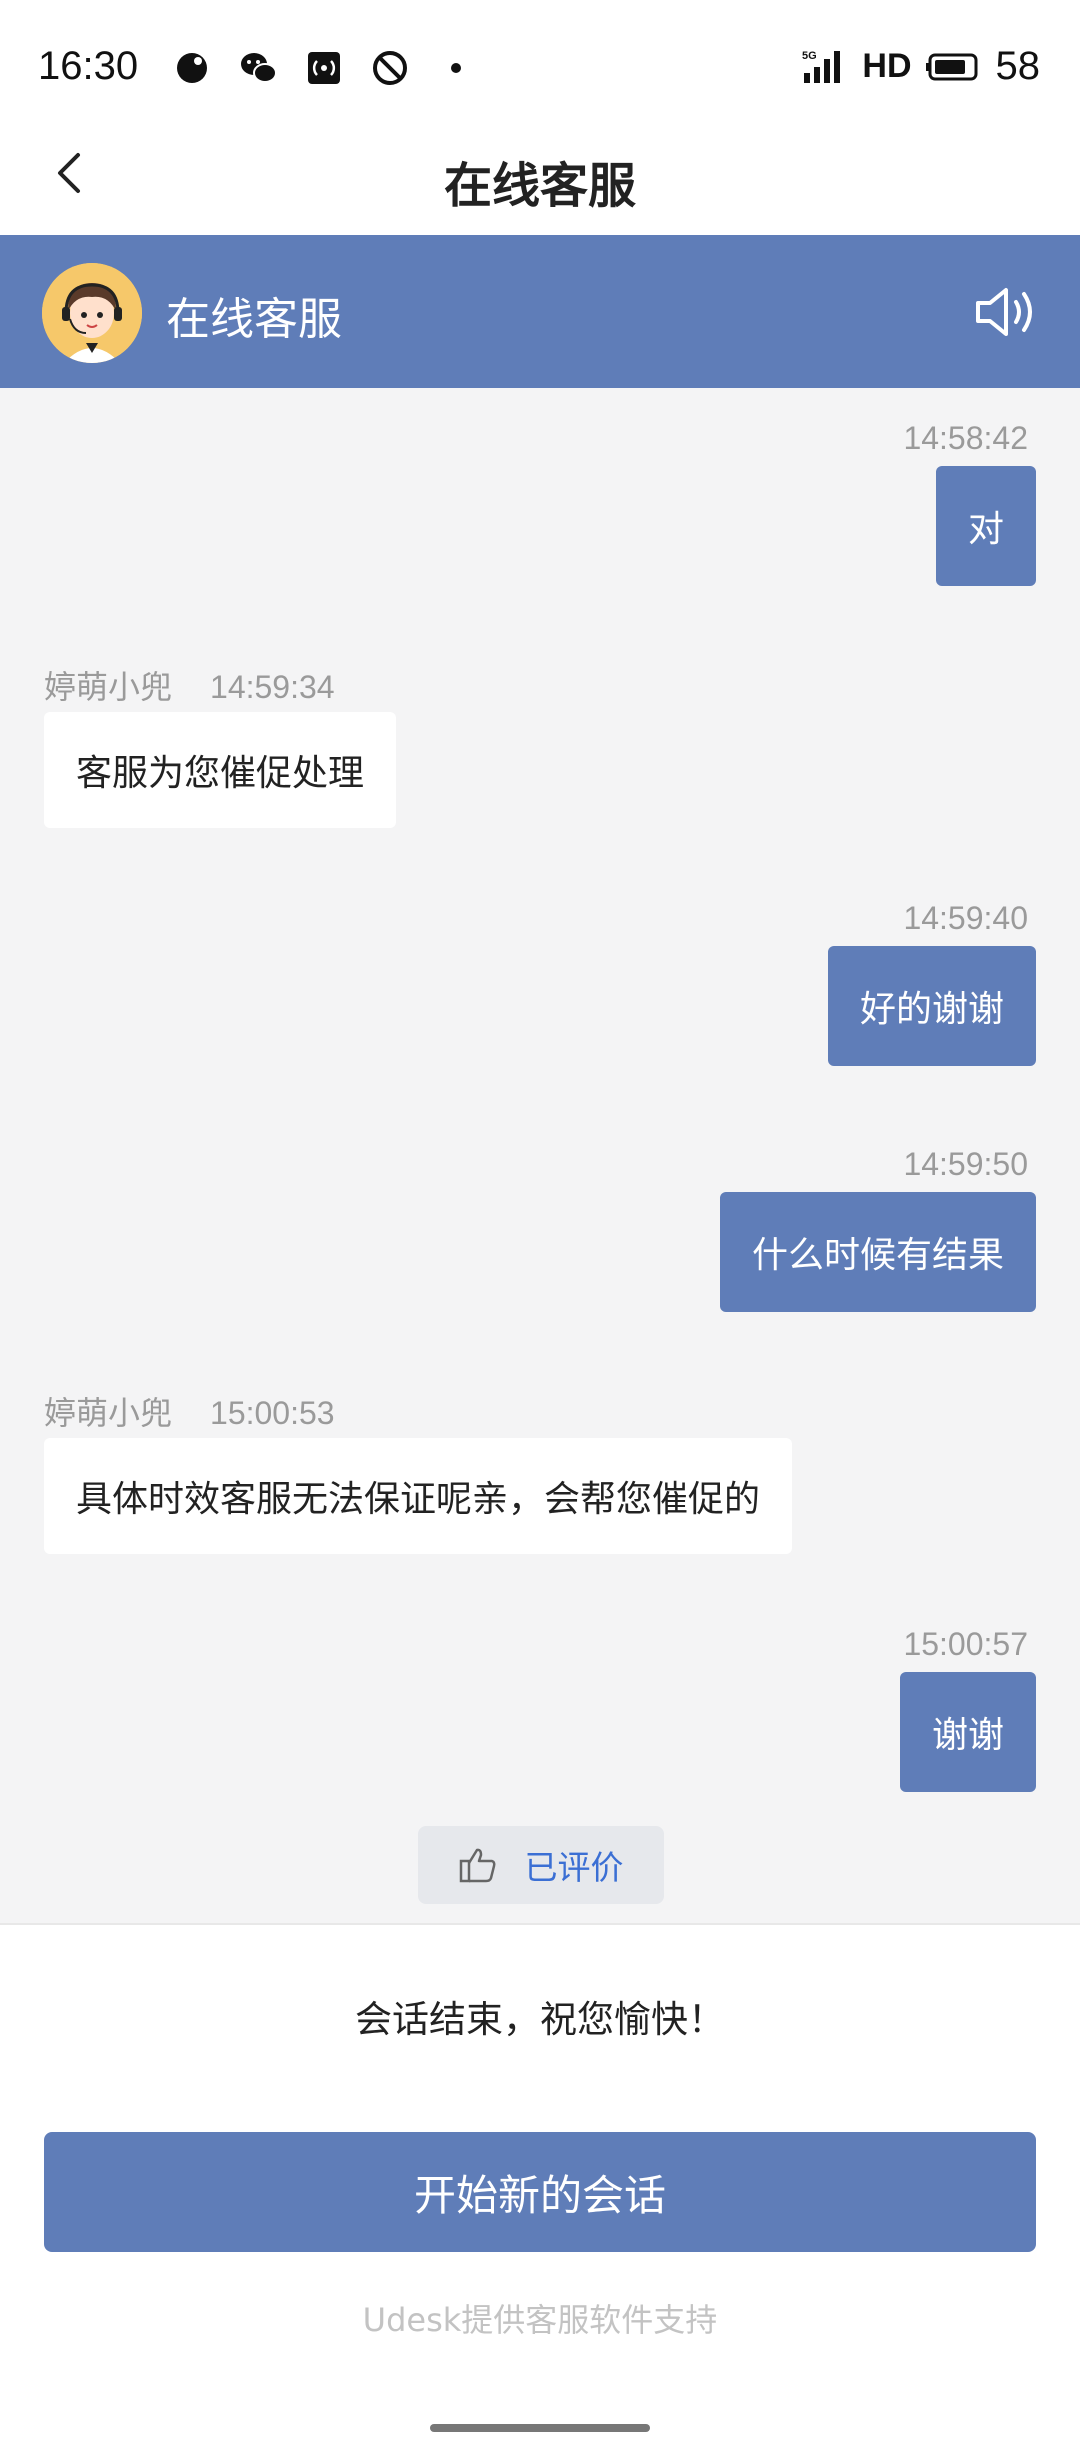  I want to click on thumbs-up-icon, so click(477, 1865).